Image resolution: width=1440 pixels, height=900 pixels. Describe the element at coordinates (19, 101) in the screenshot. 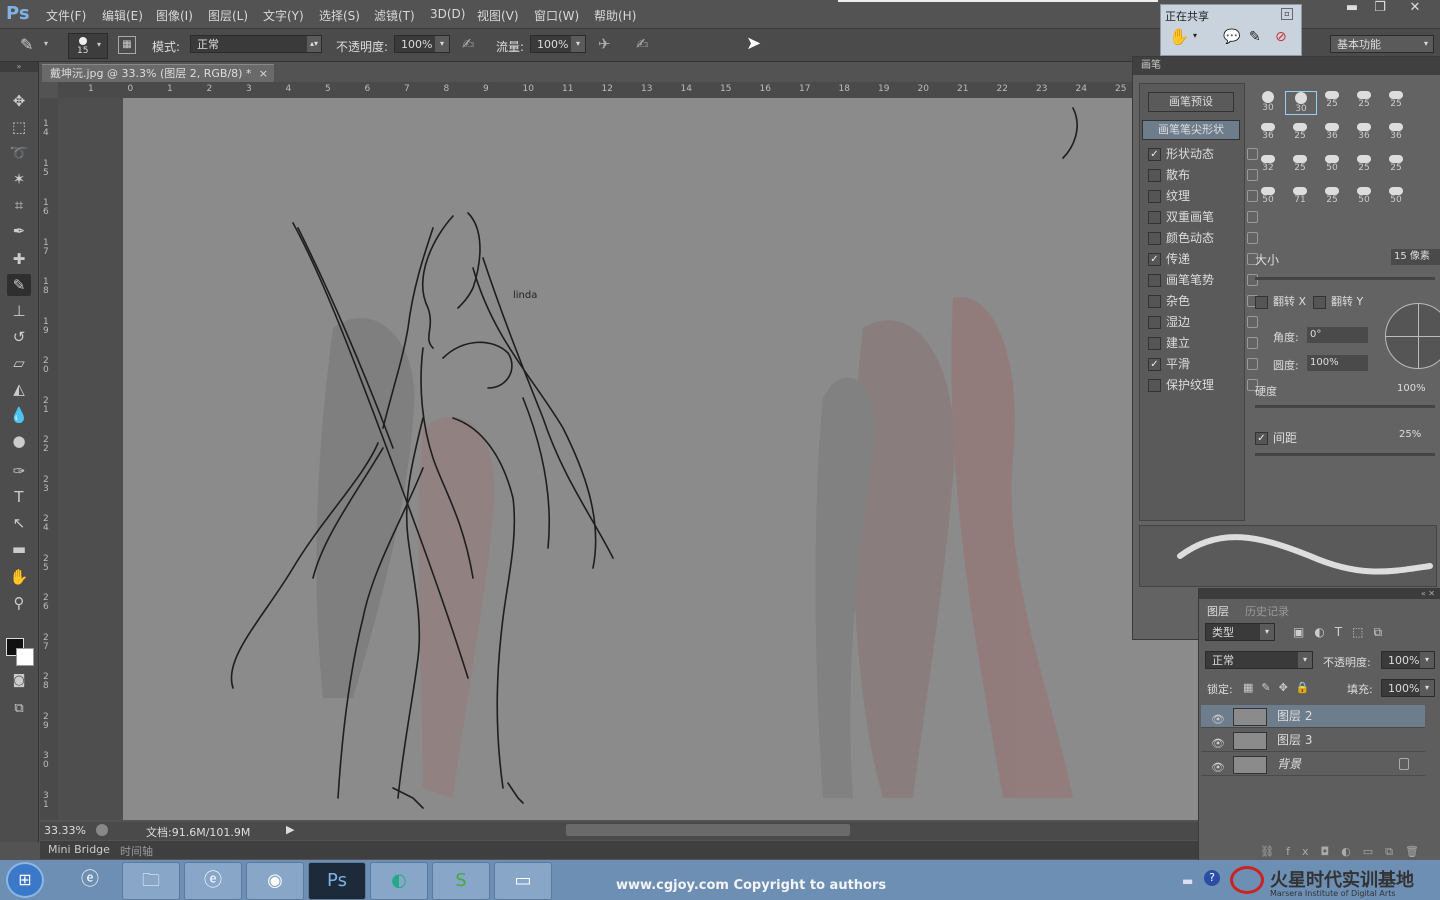

I see `move-tool-icon: ✥` at that location.